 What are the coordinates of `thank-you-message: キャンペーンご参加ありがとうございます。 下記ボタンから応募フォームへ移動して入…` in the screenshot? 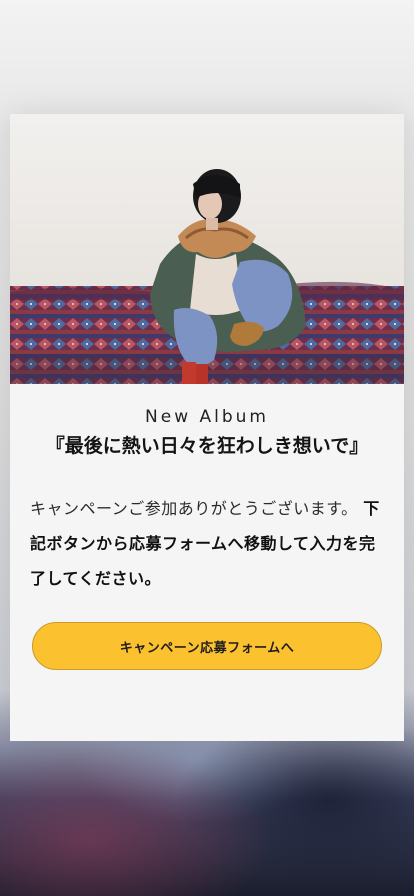 It's located at (207, 546).